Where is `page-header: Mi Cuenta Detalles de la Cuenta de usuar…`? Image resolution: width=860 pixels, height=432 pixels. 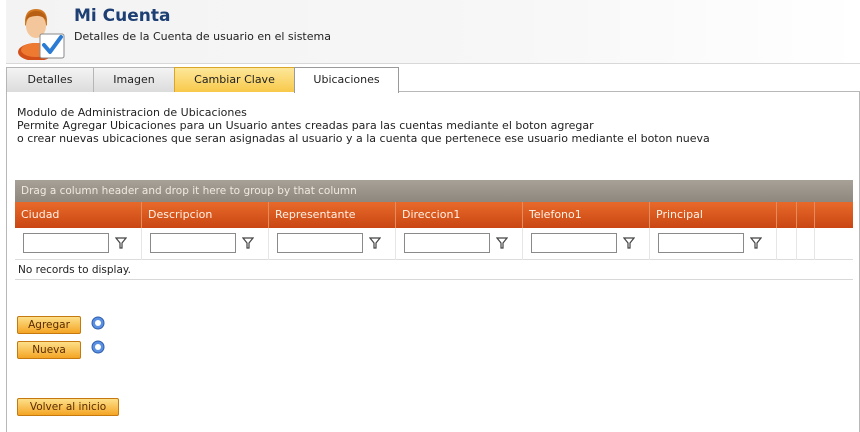
page-header: Mi Cuenta Detalles de la Cuenta de usuar… is located at coordinates (433, 32).